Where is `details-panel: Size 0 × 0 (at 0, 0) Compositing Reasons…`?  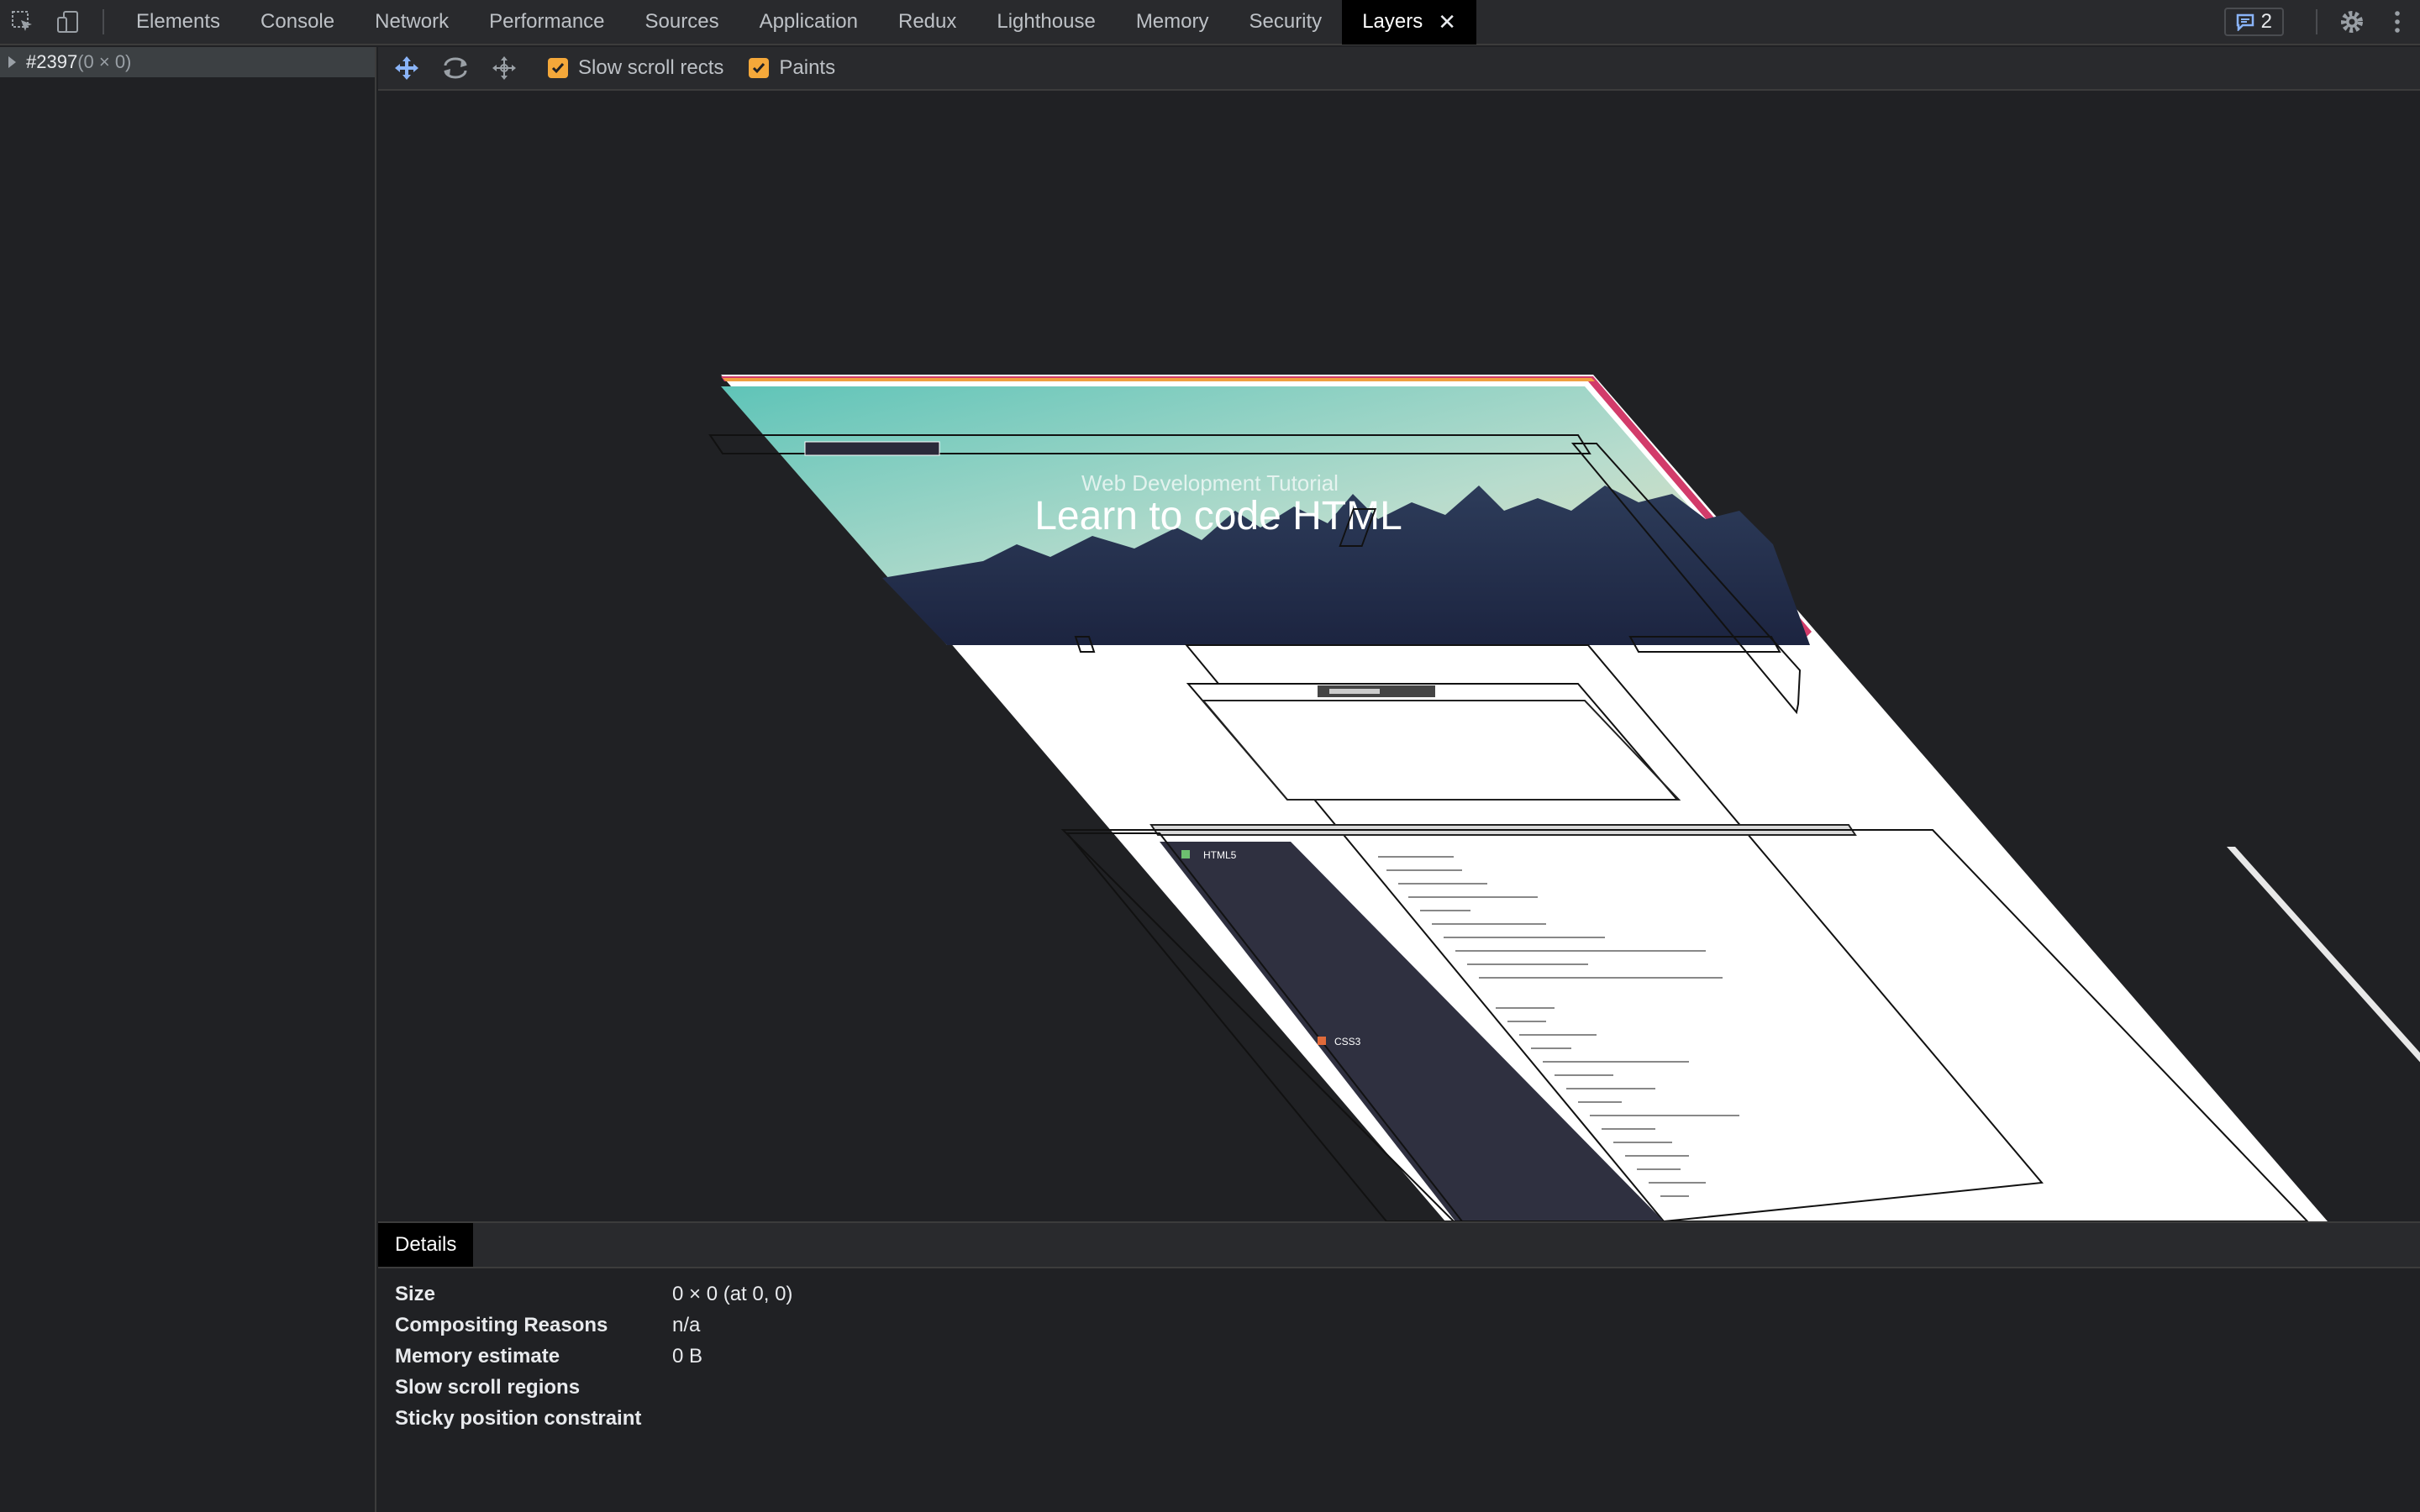
details-panel: Size 0 × 0 (at 0, 0) Compositing Reasons… is located at coordinates (1399, 1351).